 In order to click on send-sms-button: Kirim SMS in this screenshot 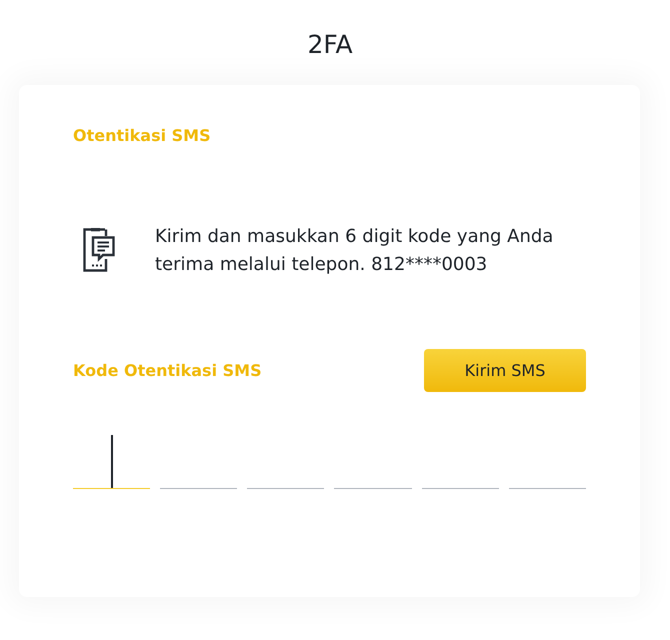, I will do `click(505, 370)`.